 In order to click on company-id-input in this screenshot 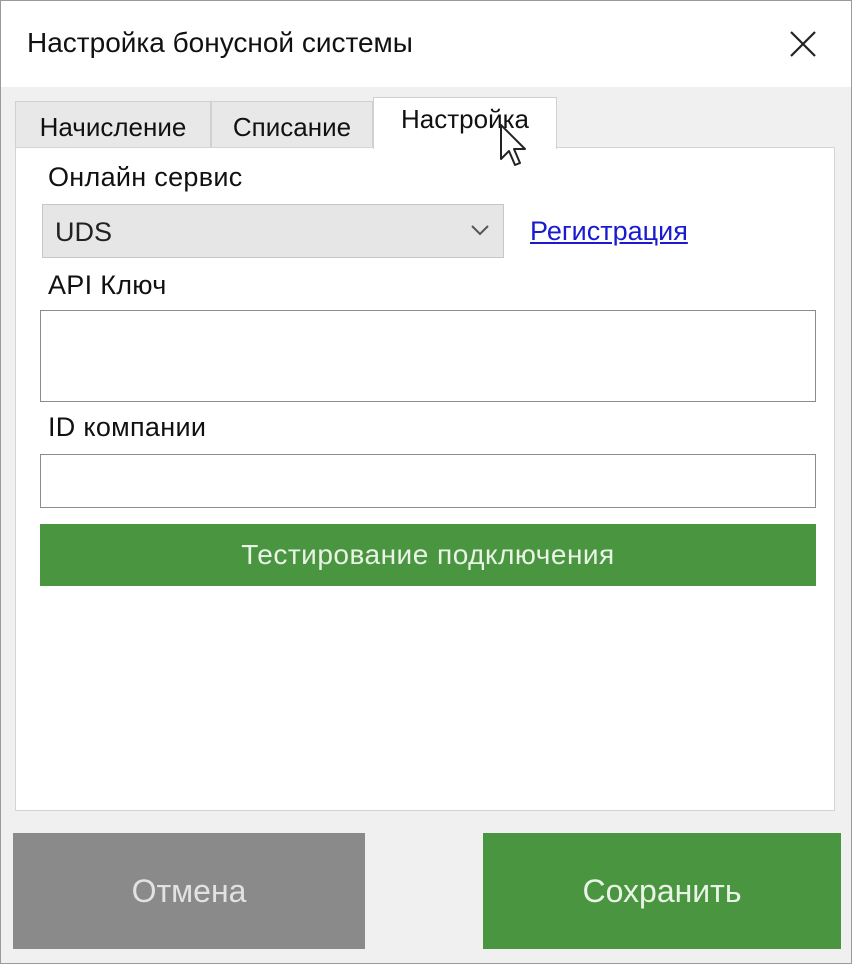, I will do `click(428, 481)`.